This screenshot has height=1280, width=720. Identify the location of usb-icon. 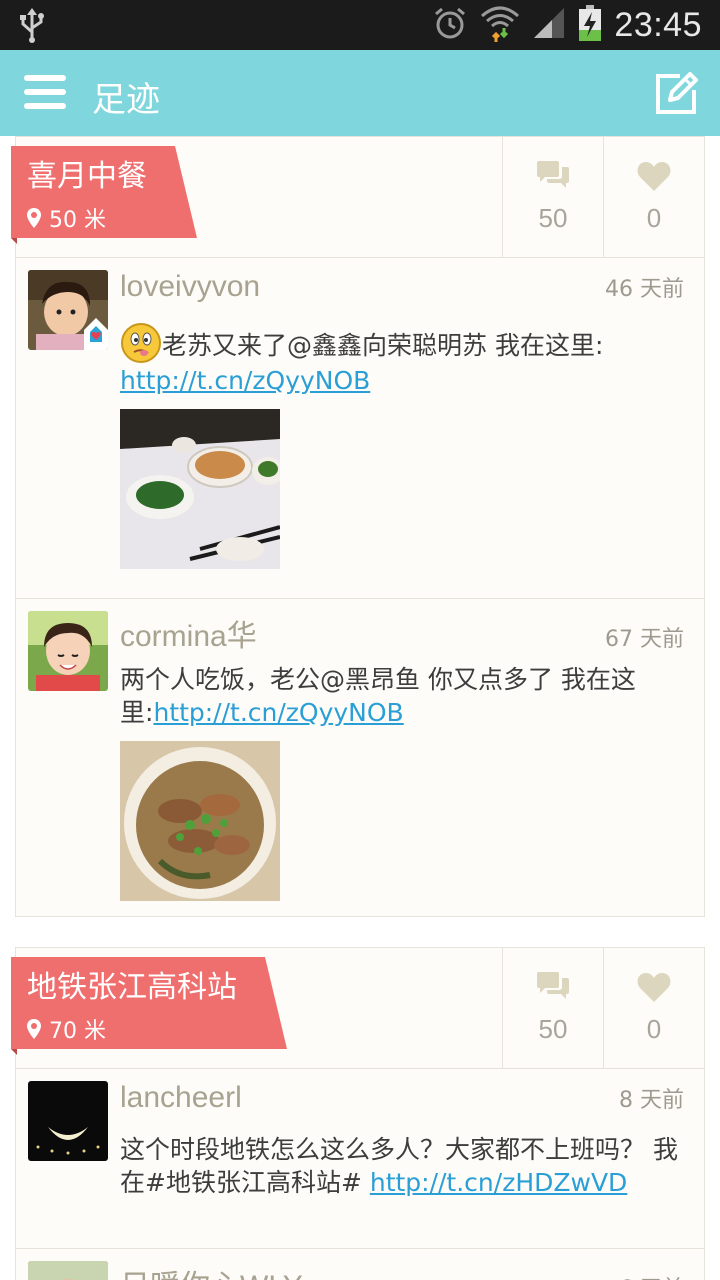
(32, 27).